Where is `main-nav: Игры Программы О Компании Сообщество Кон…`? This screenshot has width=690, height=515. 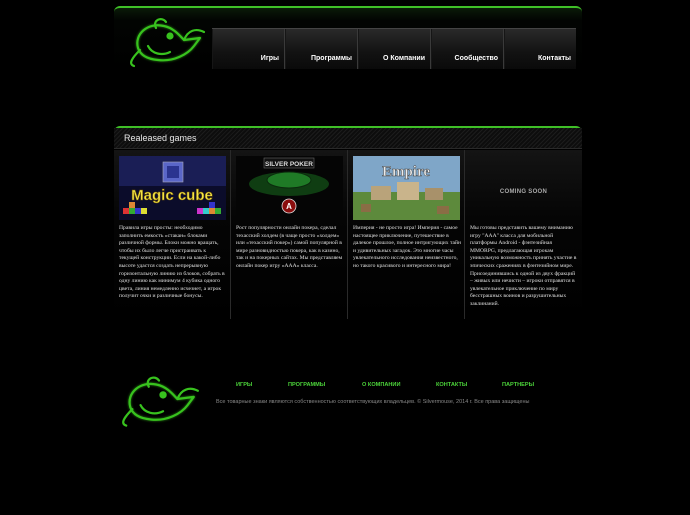 main-nav: Игры Программы О Компании Сообщество Кон… is located at coordinates (394, 48).